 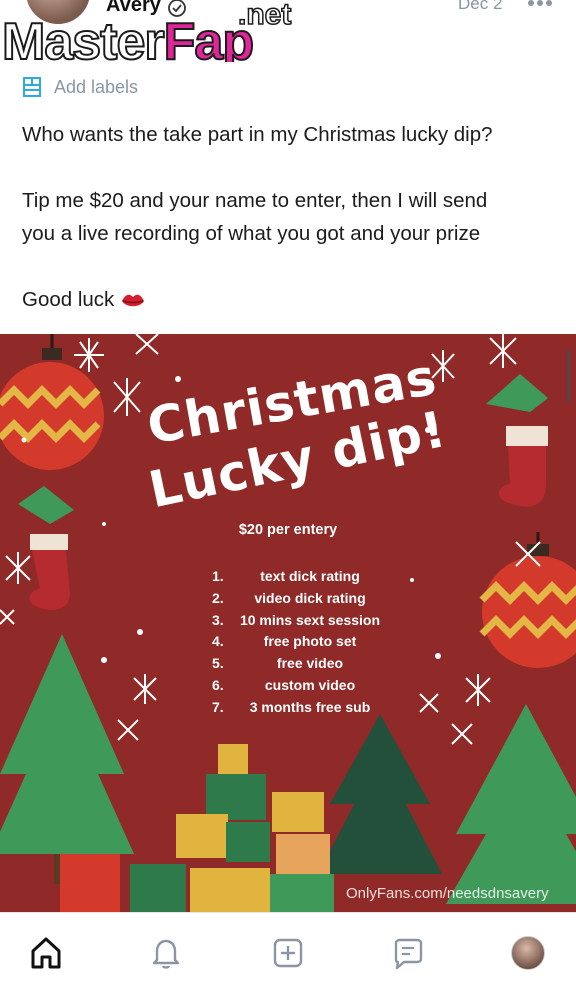 I want to click on post-header: Avery Dec 2 MasterFap .net, so click(x=288, y=31).